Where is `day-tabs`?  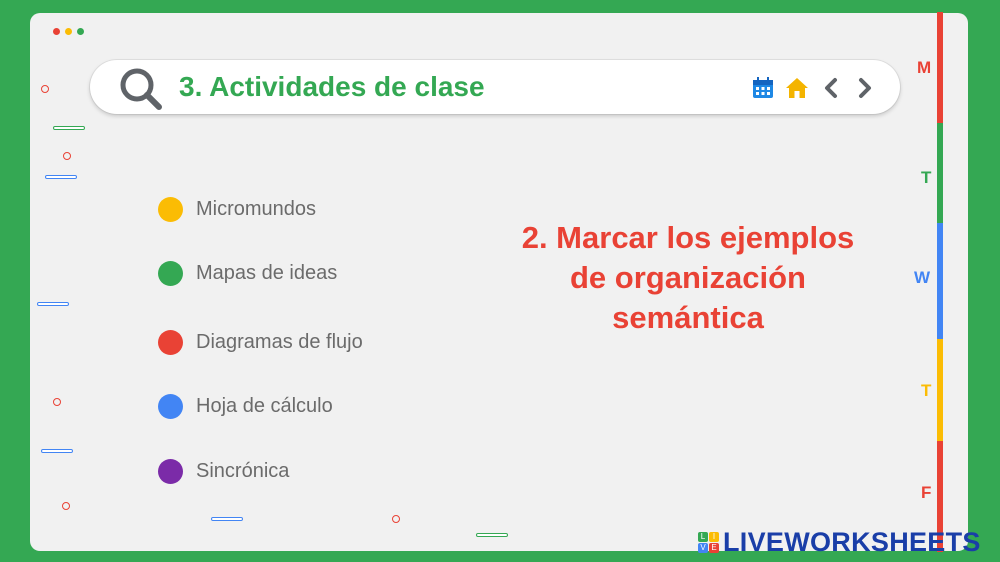
day-tabs is located at coordinates (941, 282).